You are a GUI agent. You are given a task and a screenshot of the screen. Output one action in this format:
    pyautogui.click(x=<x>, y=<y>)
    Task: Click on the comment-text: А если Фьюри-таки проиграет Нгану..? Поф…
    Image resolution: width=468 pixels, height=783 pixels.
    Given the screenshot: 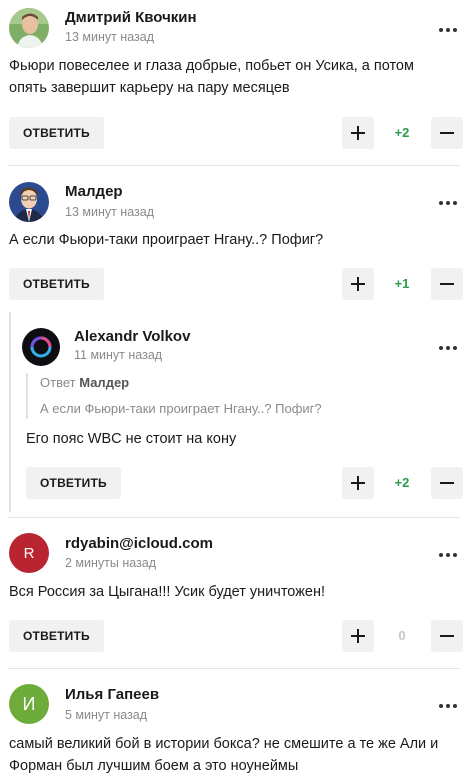 What is the action you would take?
    pyautogui.click(x=235, y=240)
    